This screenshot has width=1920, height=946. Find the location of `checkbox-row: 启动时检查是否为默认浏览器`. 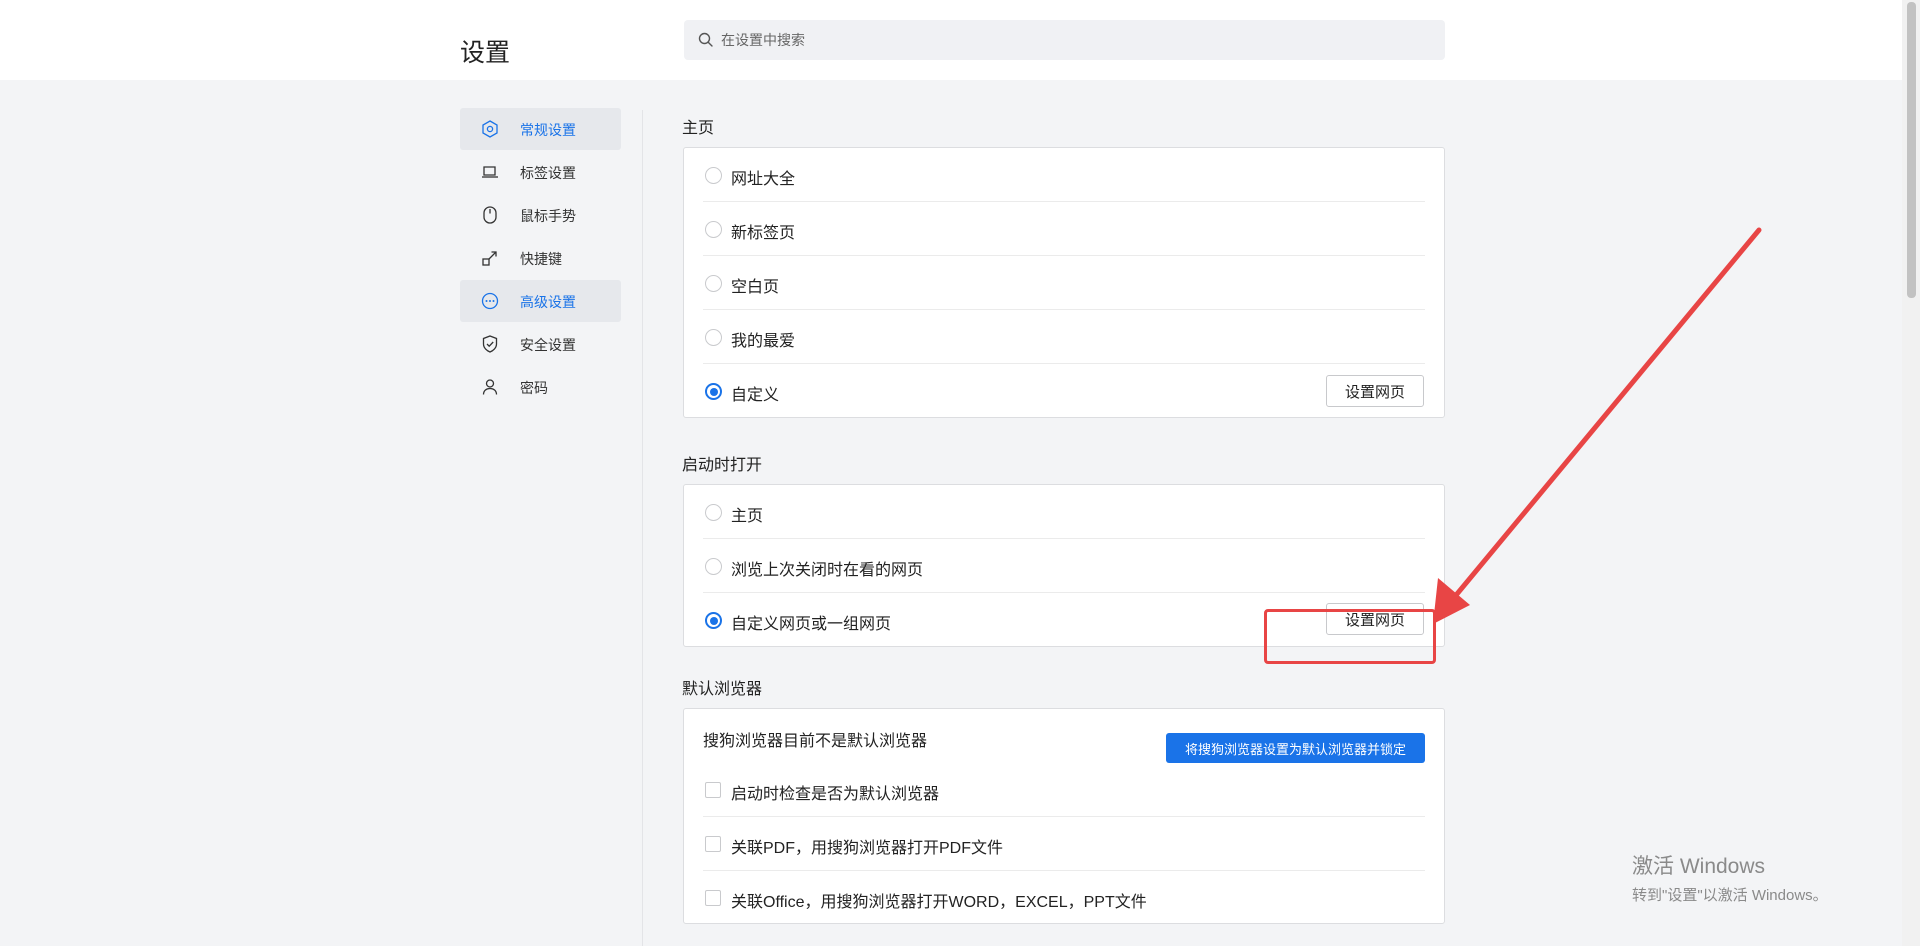

checkbox-row: 启动时检查是否为默认浏览器 is located at coordinates (1064, 790).